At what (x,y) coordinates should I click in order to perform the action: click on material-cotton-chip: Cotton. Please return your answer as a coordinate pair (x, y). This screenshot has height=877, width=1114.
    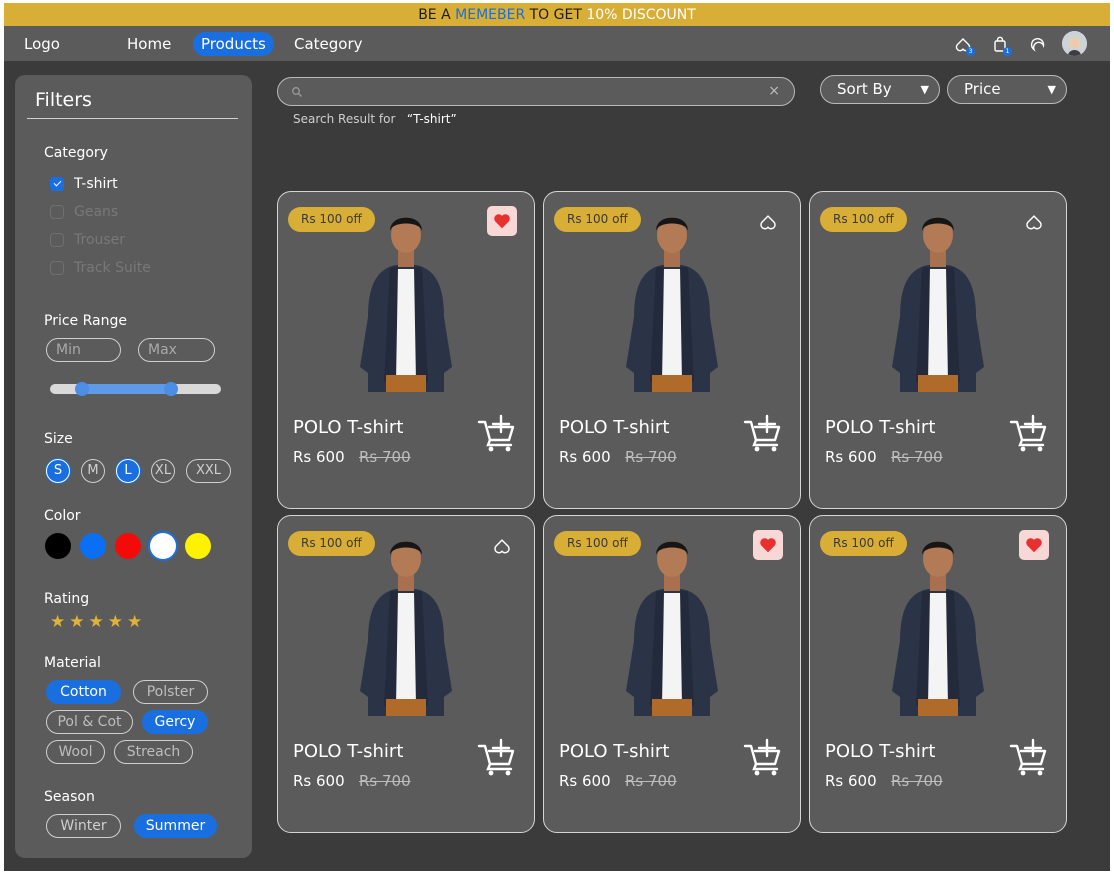
    Looking at the image, I should click on (83, 692).